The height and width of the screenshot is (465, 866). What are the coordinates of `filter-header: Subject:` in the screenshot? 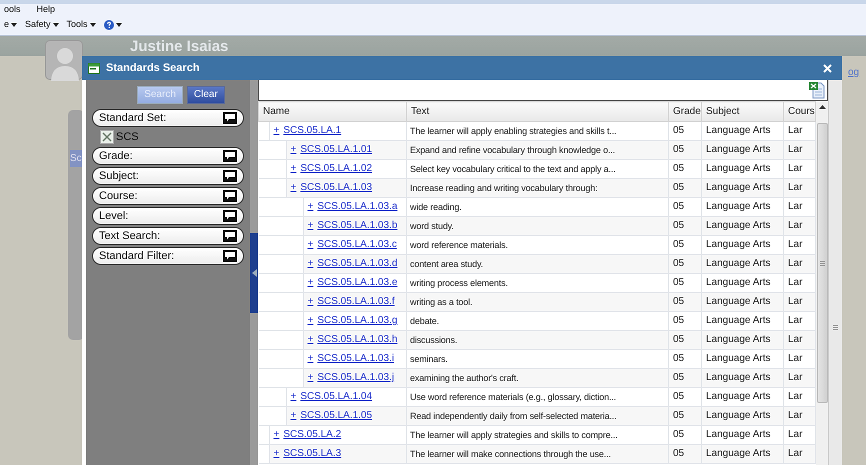 It's located at (168, 176).